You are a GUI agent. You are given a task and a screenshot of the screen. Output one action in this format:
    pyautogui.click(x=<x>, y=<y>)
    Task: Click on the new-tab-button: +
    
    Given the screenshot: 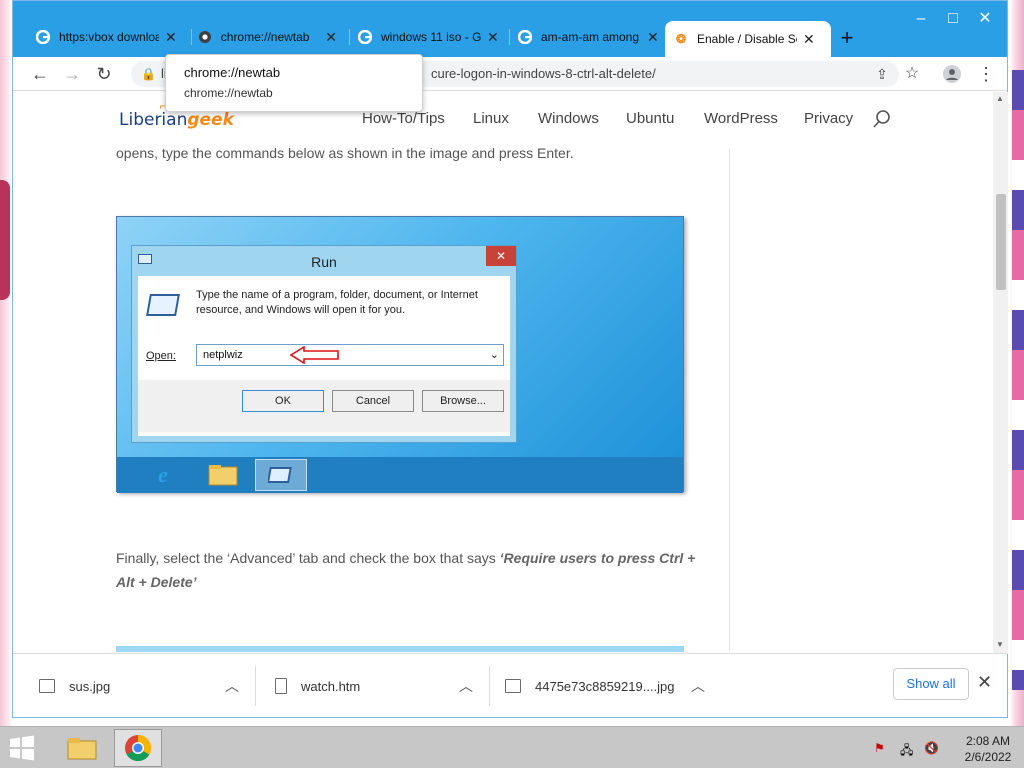 What is the action you would take?
    pyautogui.click(x=847, y=39)
    